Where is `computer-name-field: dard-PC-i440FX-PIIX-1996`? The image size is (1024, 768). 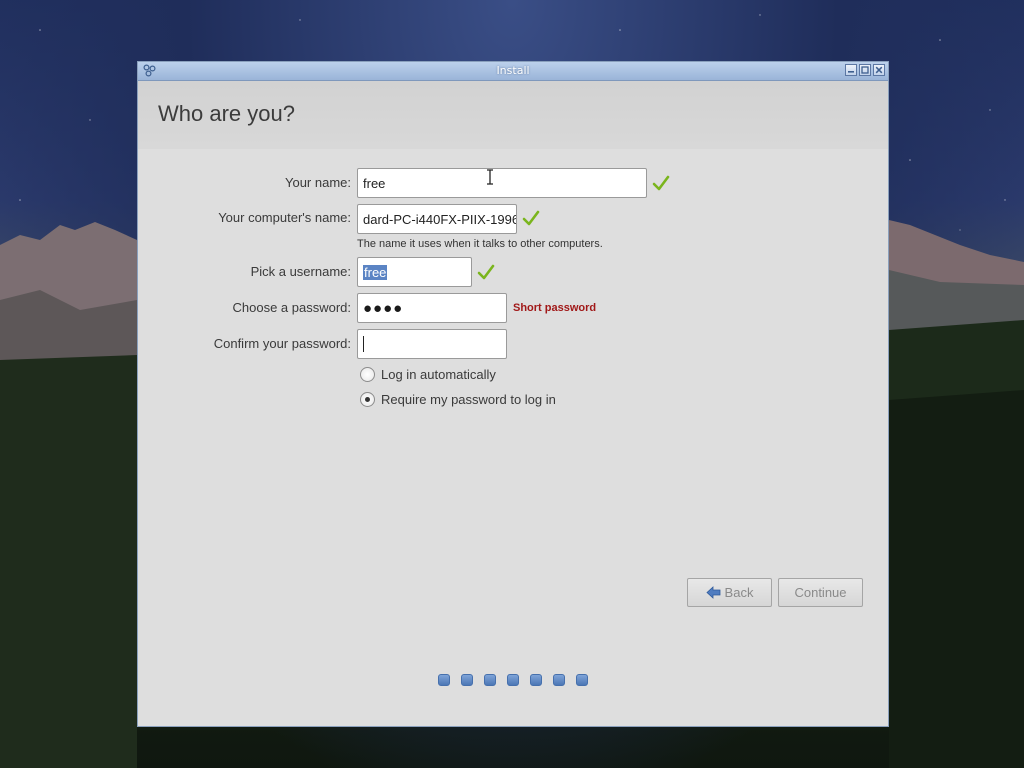
computer-name-field: dard-PC-i440FX-PIIX-1996 is located at coordinates (437, 219).